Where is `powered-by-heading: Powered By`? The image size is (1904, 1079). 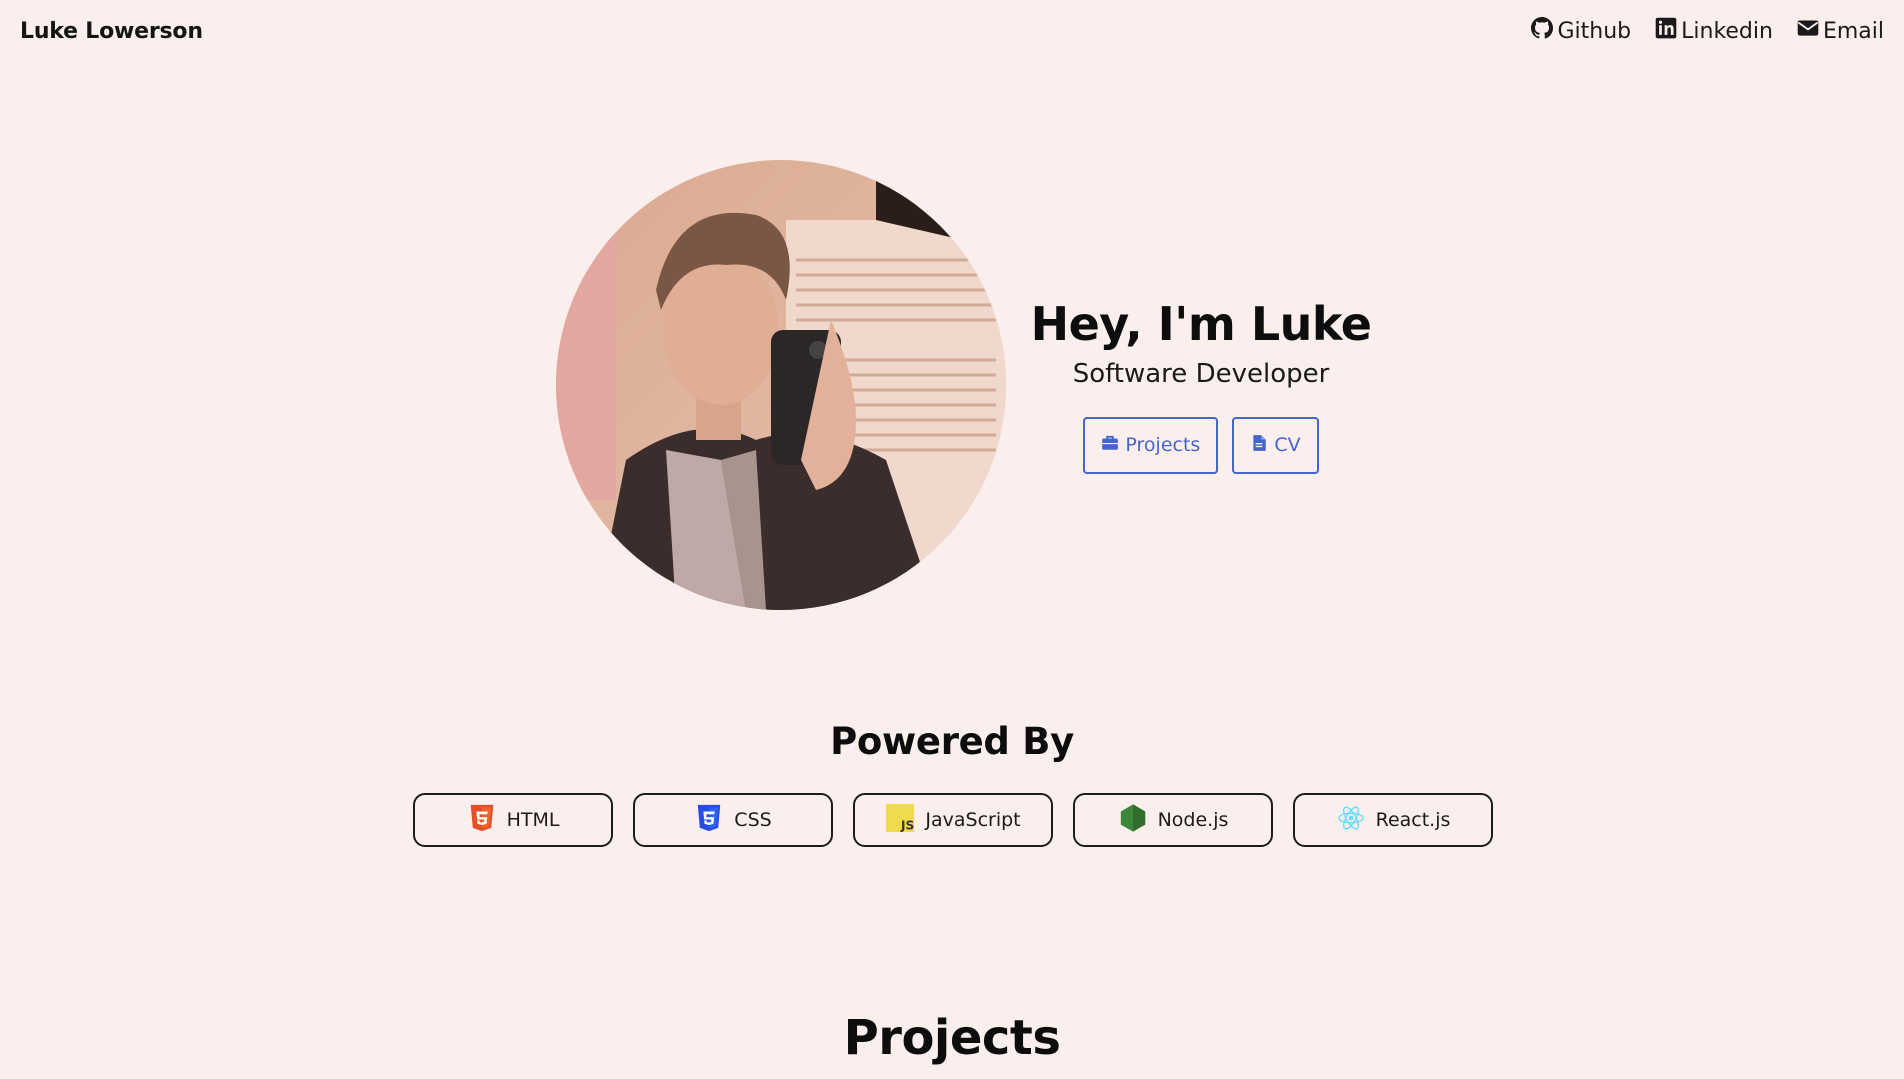 powered-by-heading: Powered By is located at coordinates (952, 741).